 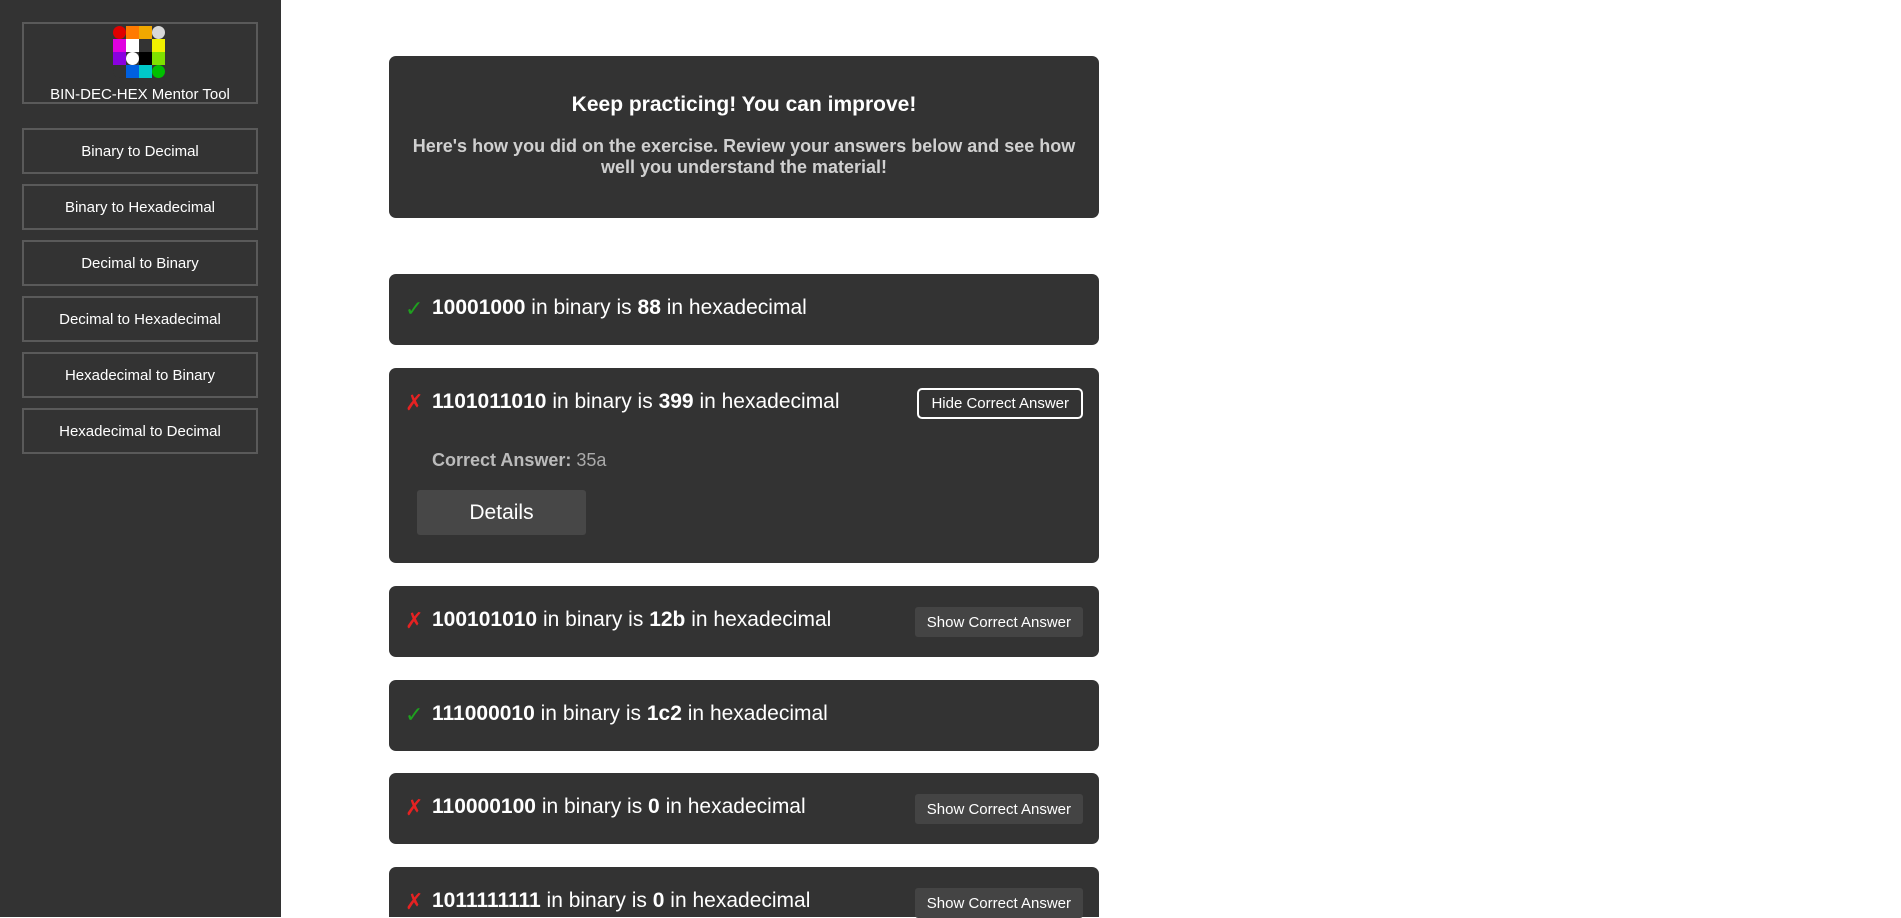 What do you see at coordinates (140, 263) in the screenshot?
I see `nav-decimal-to-binary: Decimal to Binary` at bounding box center [140, 263].